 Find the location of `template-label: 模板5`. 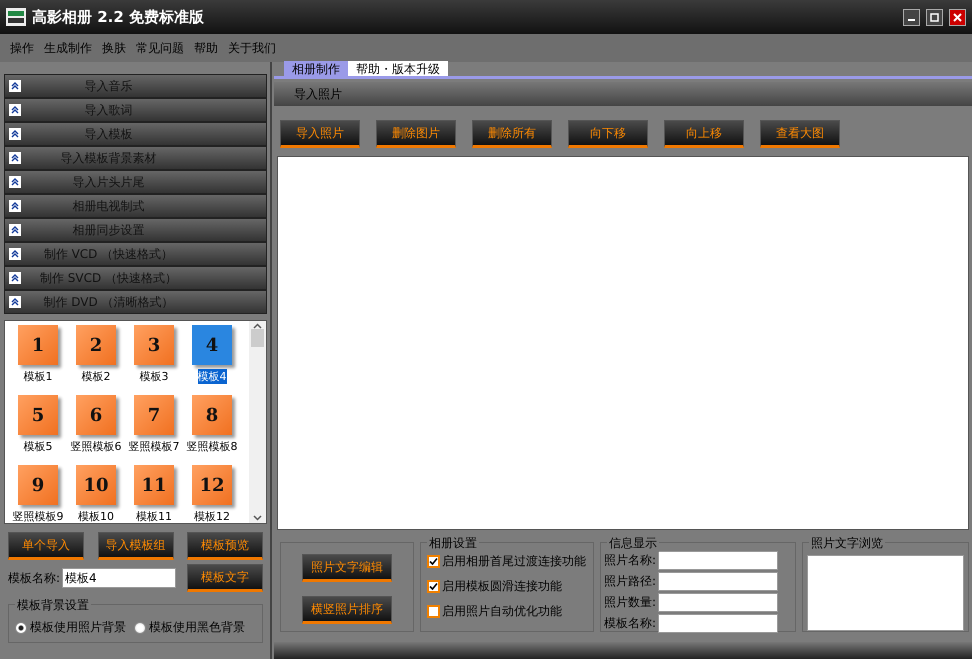

template-label: 模板5 is located at coordinates (38, 446).